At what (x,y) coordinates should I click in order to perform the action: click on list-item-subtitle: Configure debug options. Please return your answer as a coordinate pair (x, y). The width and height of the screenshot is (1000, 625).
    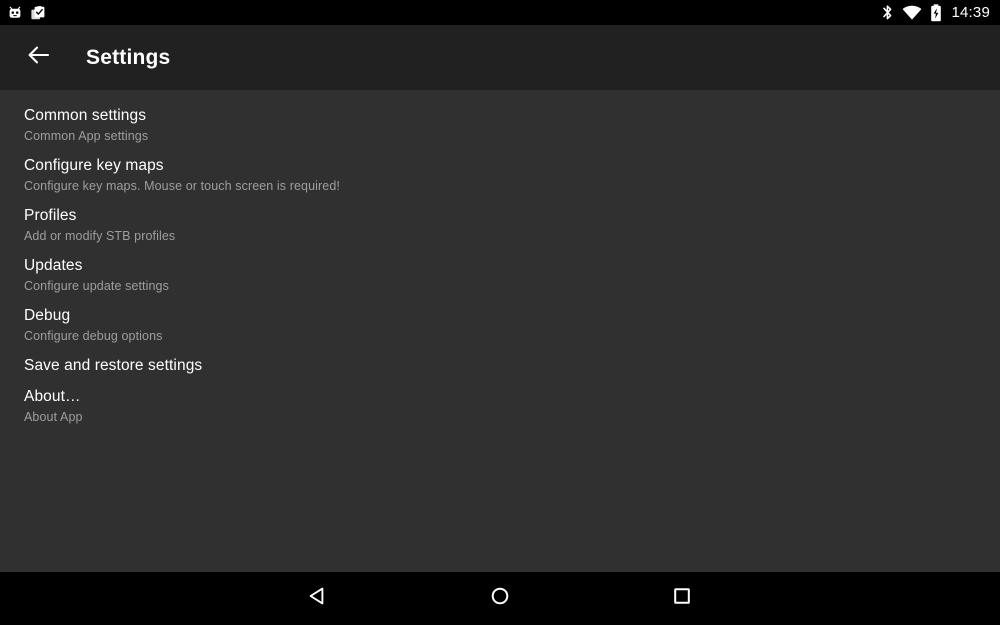
    Looking at the image, I should click on (93, 336).